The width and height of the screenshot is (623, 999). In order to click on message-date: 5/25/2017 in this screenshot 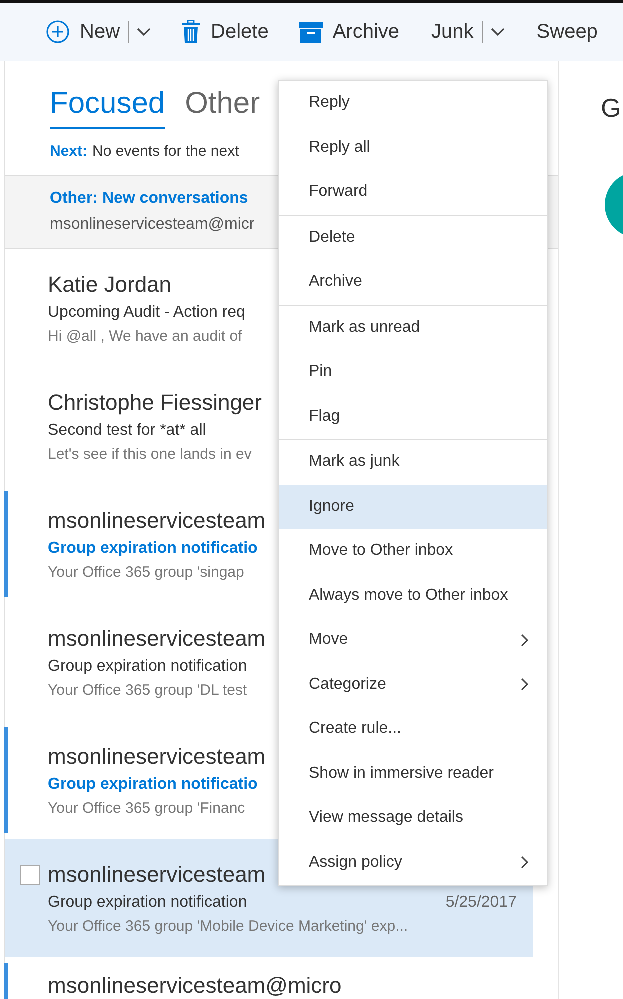, I will do `click(481, 903)`.